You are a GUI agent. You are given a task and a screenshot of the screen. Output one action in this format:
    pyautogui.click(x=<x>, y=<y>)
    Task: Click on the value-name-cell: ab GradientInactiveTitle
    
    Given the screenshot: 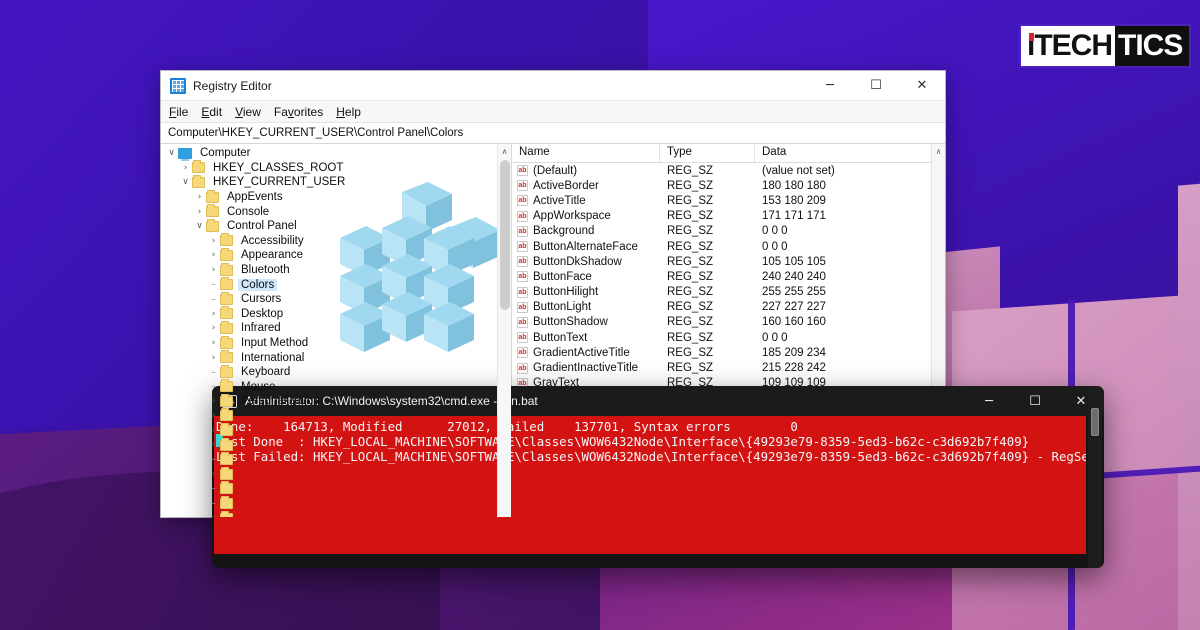 What is the action you would take?
    pyautogui.click(x=586, y=368)
    